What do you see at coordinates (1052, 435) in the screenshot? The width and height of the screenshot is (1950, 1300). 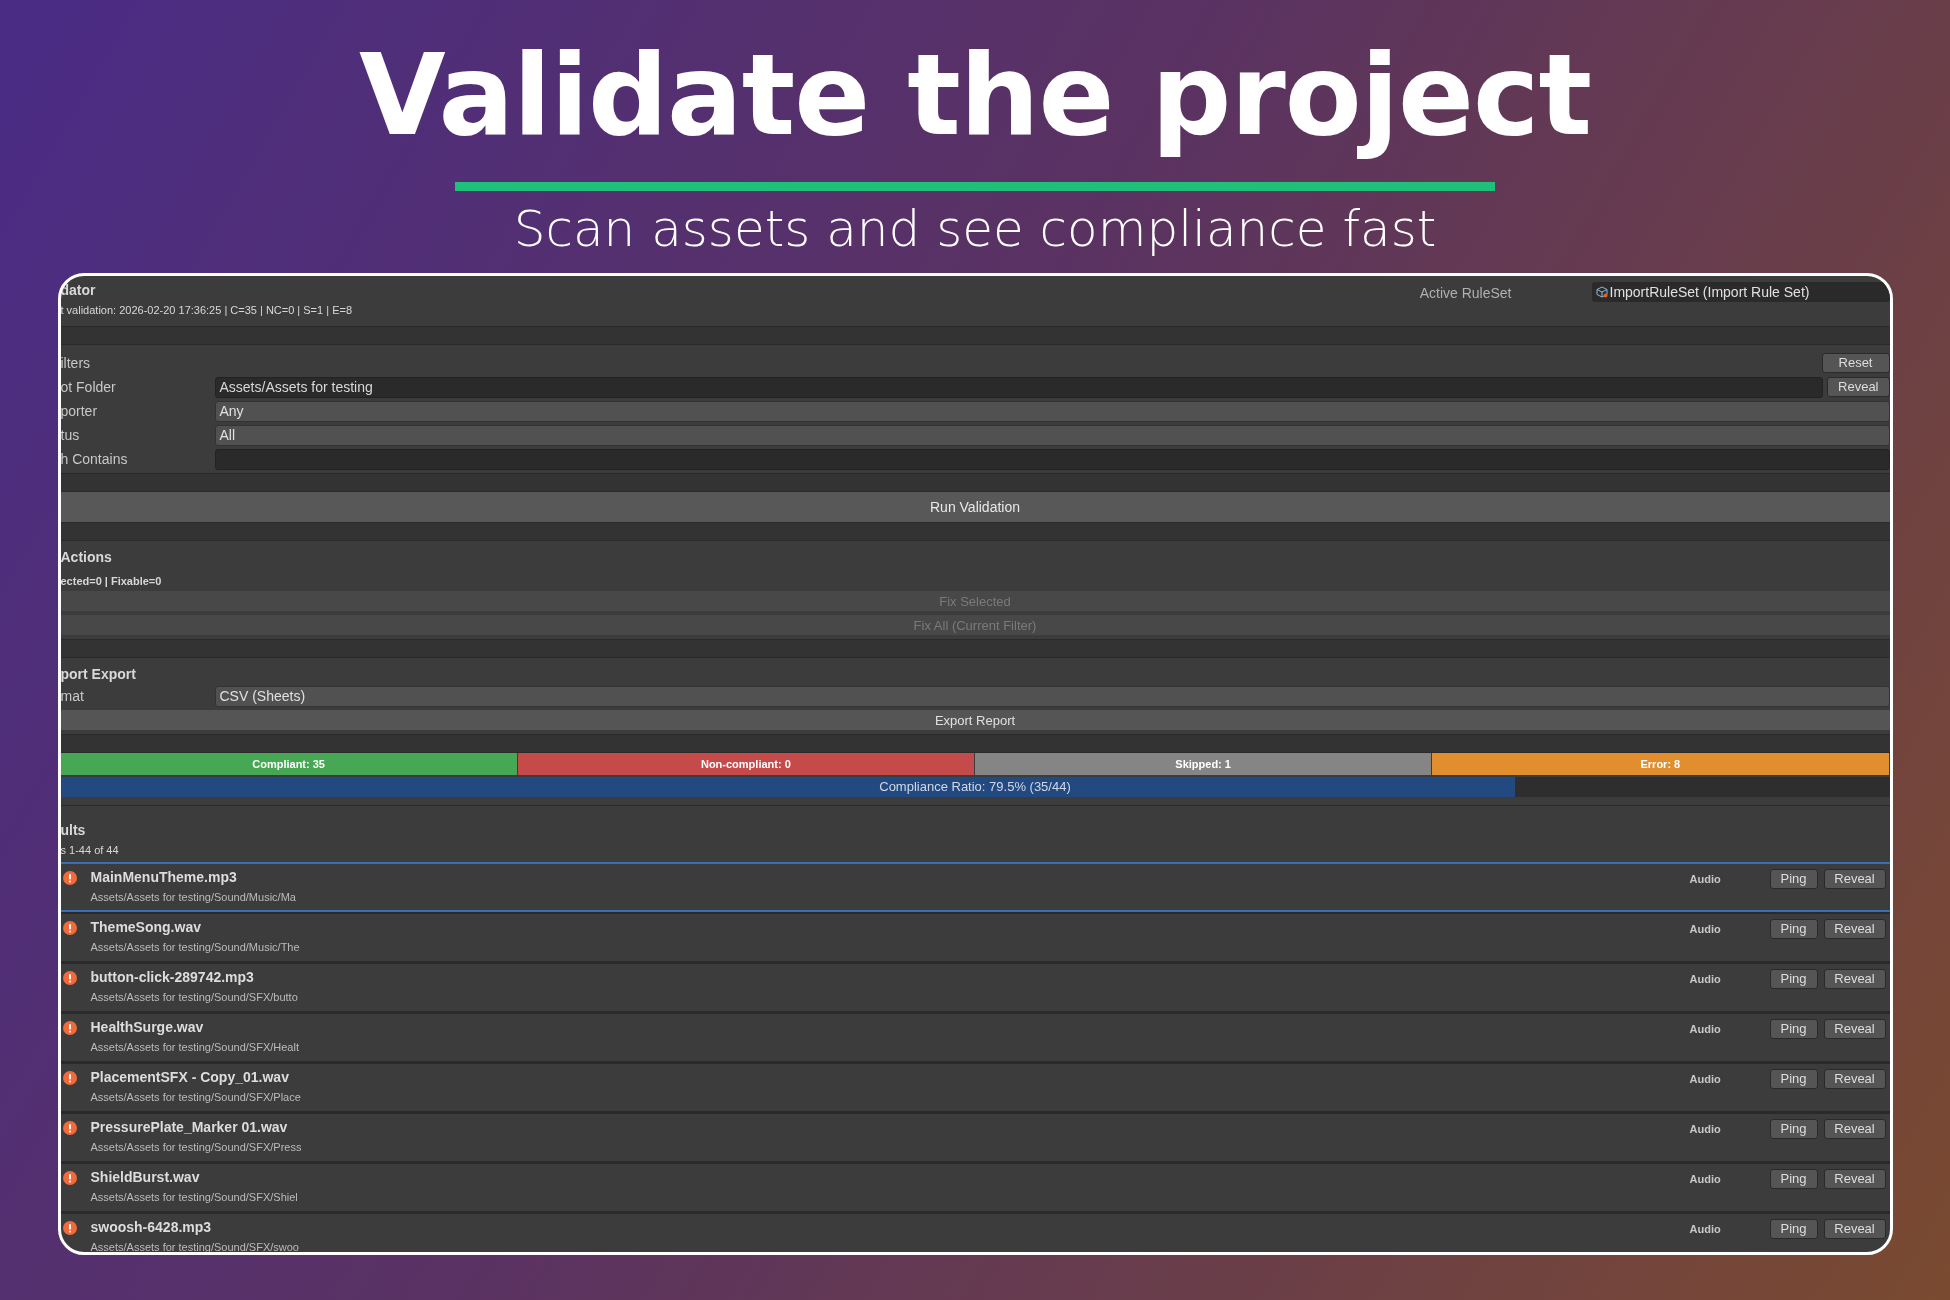 I see `dropdown-field: All` at bounding box center [1052, 435].